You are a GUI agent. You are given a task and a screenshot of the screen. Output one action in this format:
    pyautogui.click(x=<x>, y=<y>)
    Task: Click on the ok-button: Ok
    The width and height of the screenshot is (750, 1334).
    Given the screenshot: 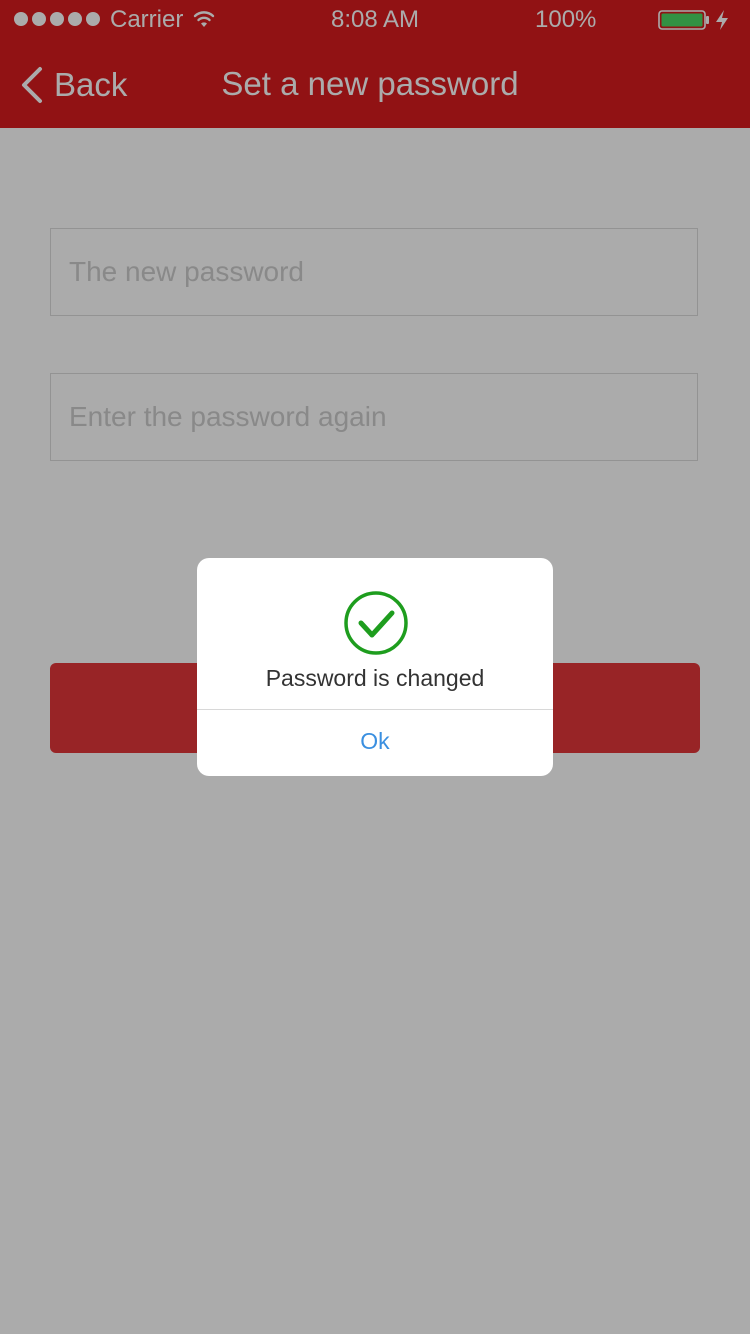 What is the action you would take?
    pyautogui.click(x=375, y=743)
    